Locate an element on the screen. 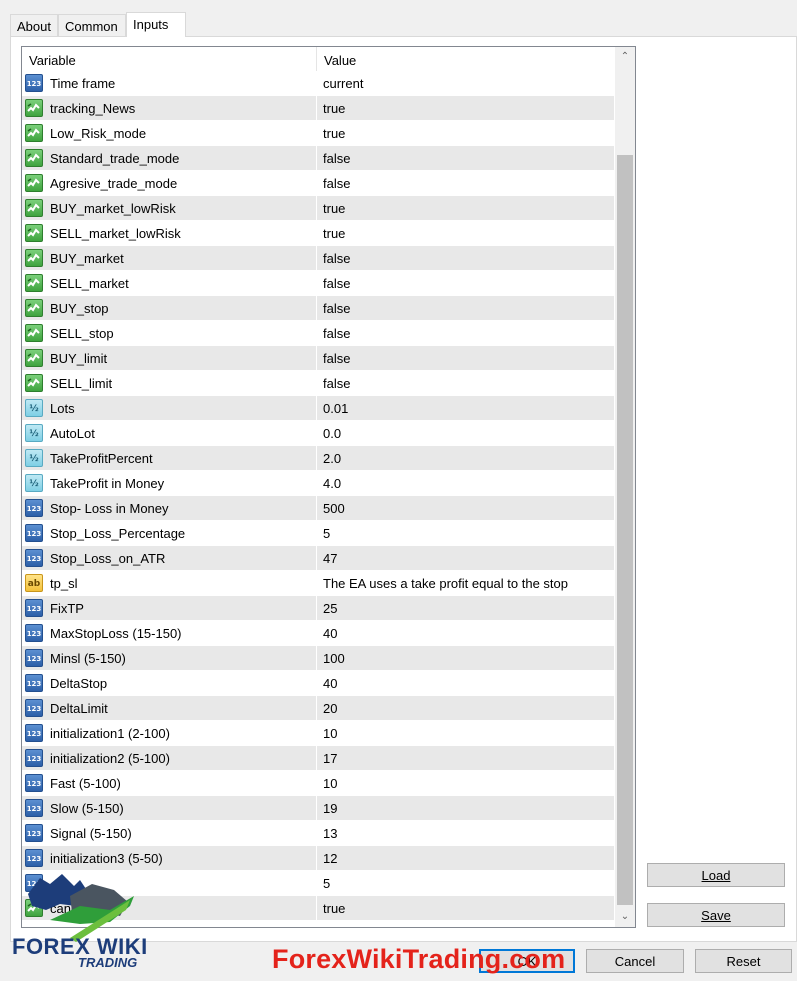  table-row: 123 FixTP 25 is located at coordinates (318, 608).